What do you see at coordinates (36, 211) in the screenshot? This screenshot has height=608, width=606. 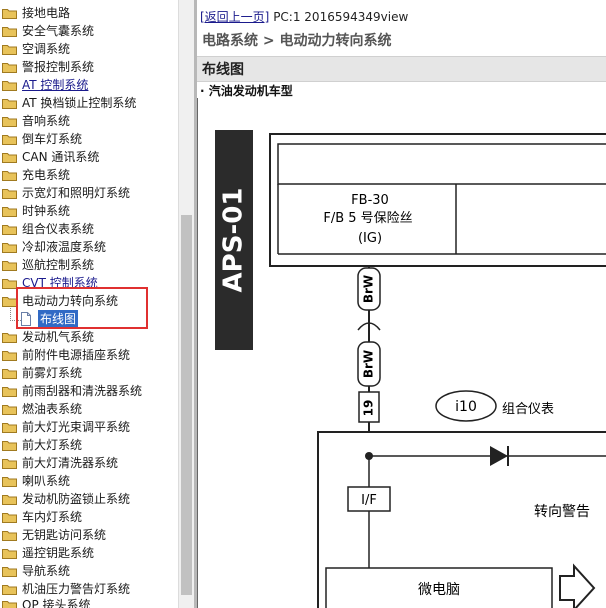 I see `tree-item: 时钟系统` at bounding box center [36, 211].